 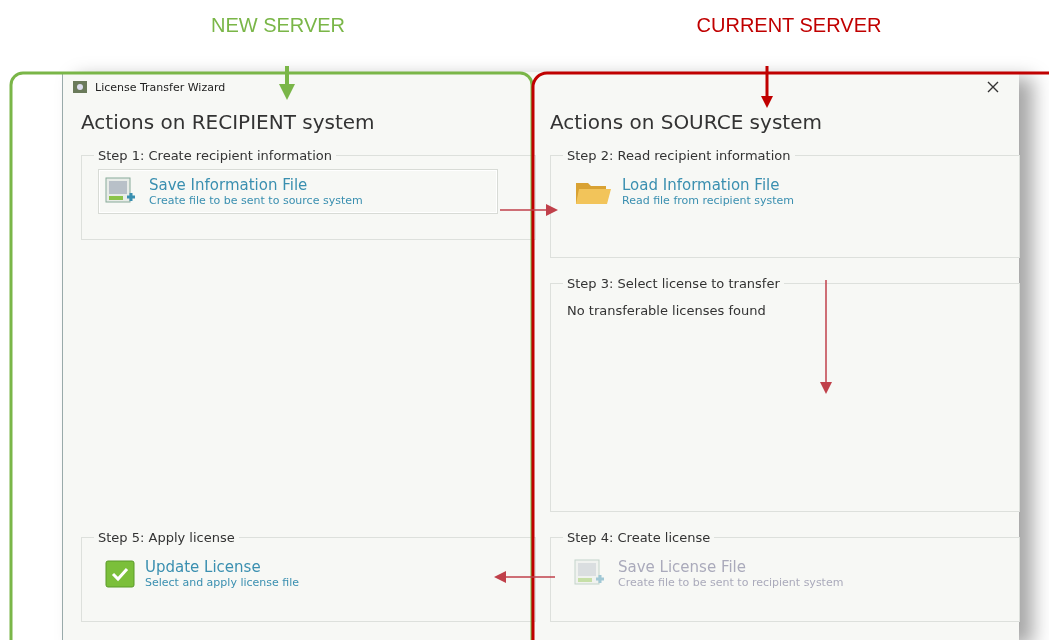 I want to click on close-icon, so click(x=993, y=87).